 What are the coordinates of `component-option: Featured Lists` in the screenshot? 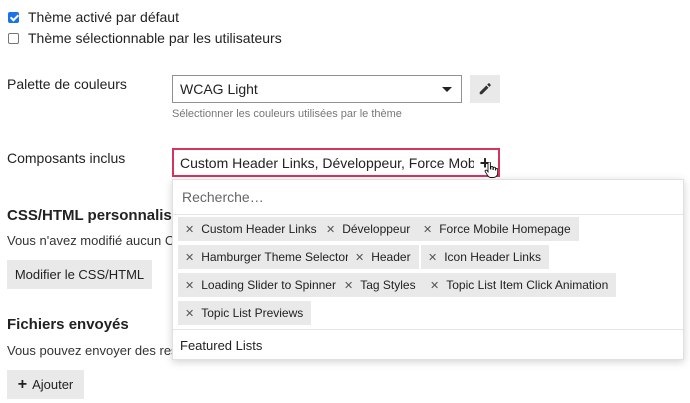 It's located at (221, 345).